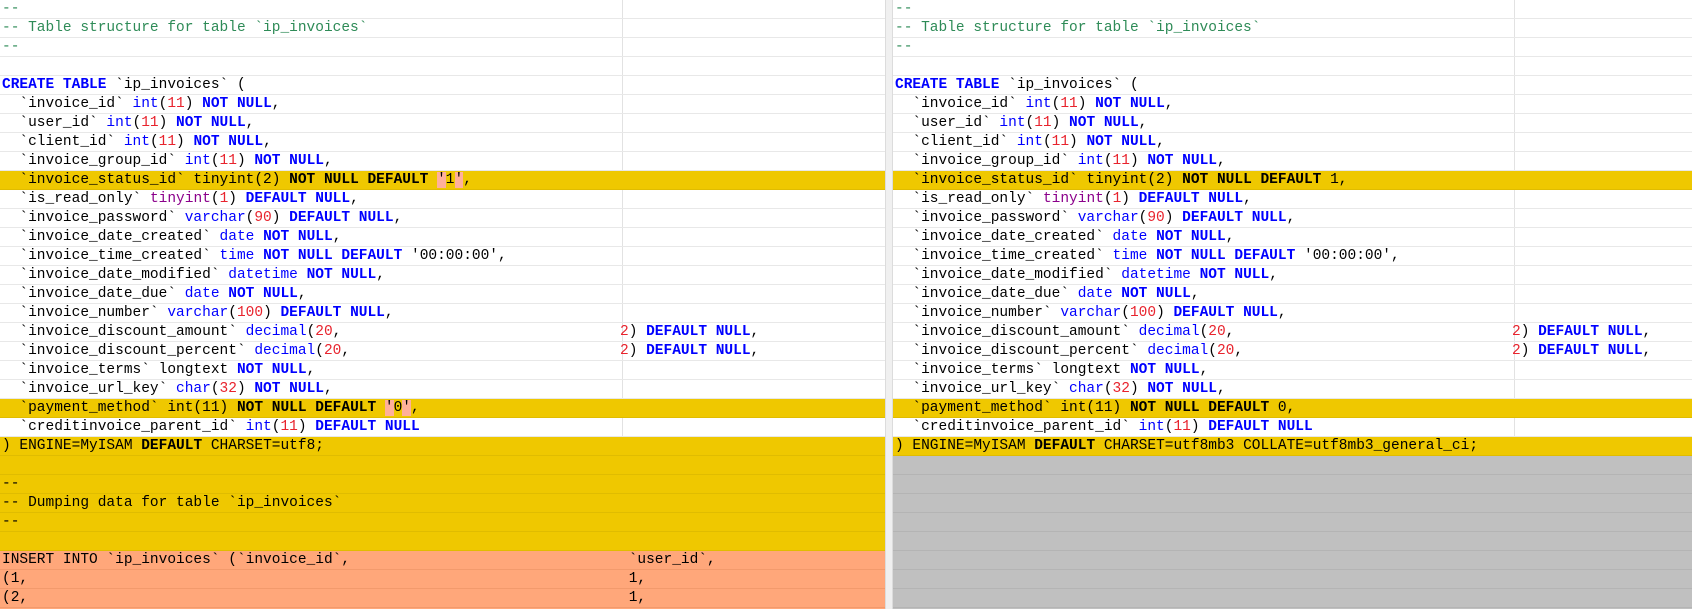  I want to click on right-code-line: `invoice_date_due` date NOT NULL,, so click(1292, 294).